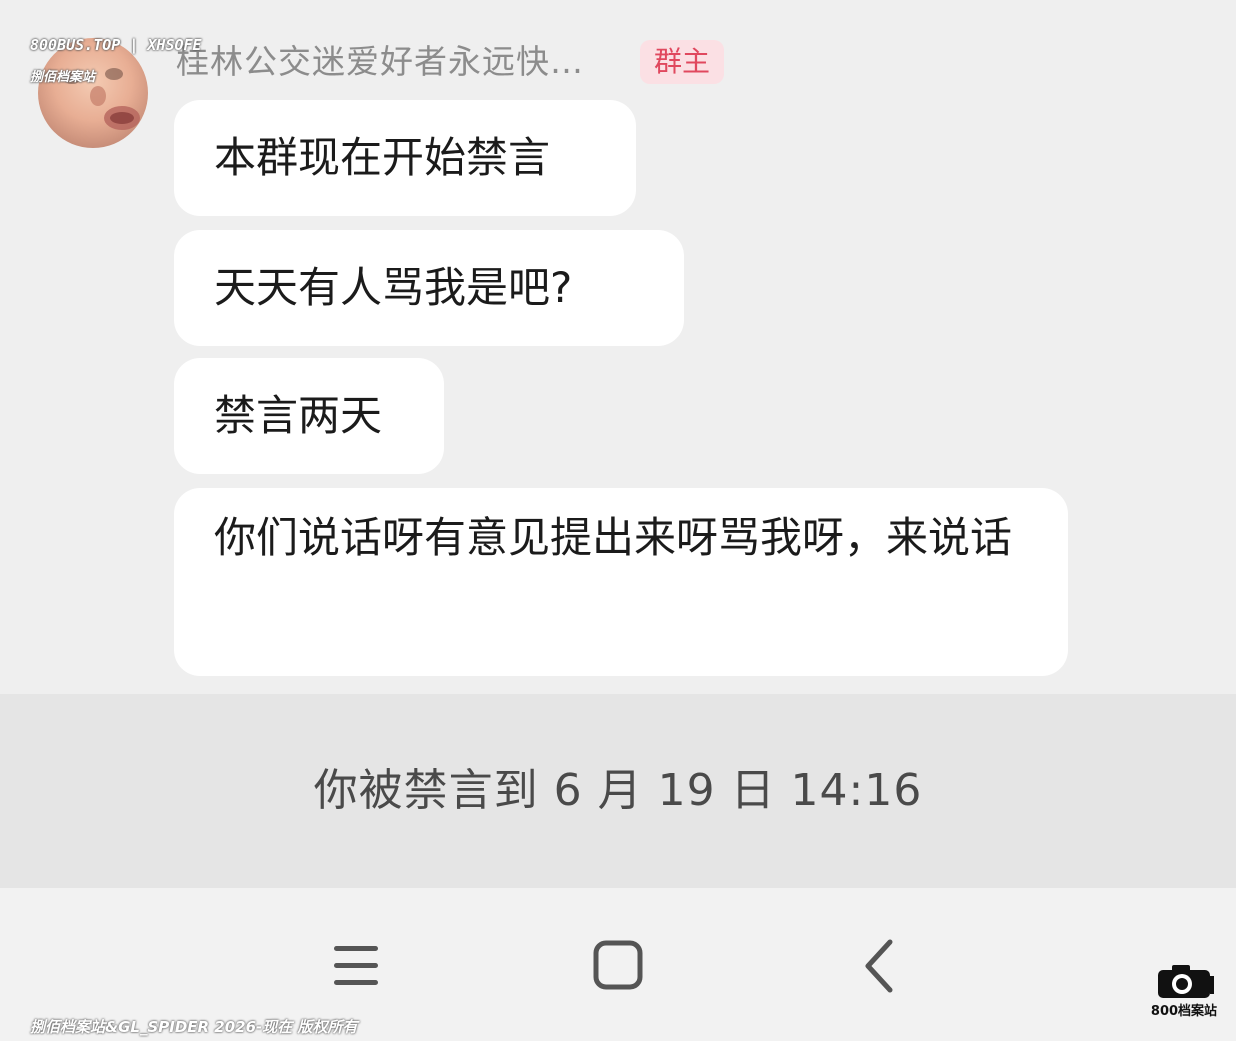 Image resolution: width=1236 pixels, height=1041 pixels. What do you see at coordinates (356, 966) in the screenshot?
I see `menu-icon` at bounding box center [356, 966].